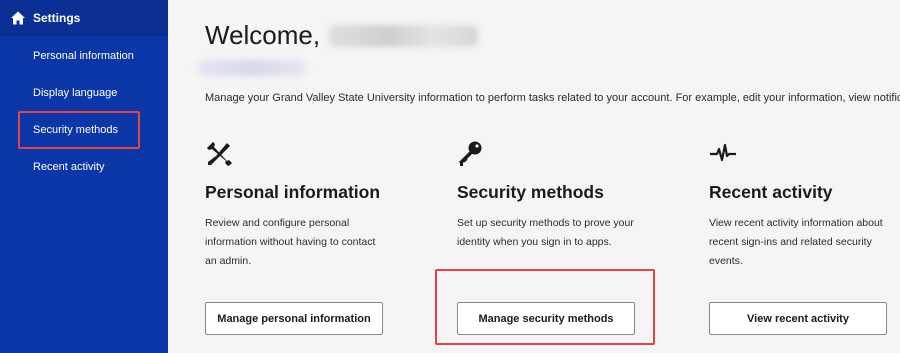 Image resolution: width=900 pixels, height=353 pixels. What do you see at coordinates (723, 154) in the screenshot?
I see `activity-icon` at bounding box center [723, 154].